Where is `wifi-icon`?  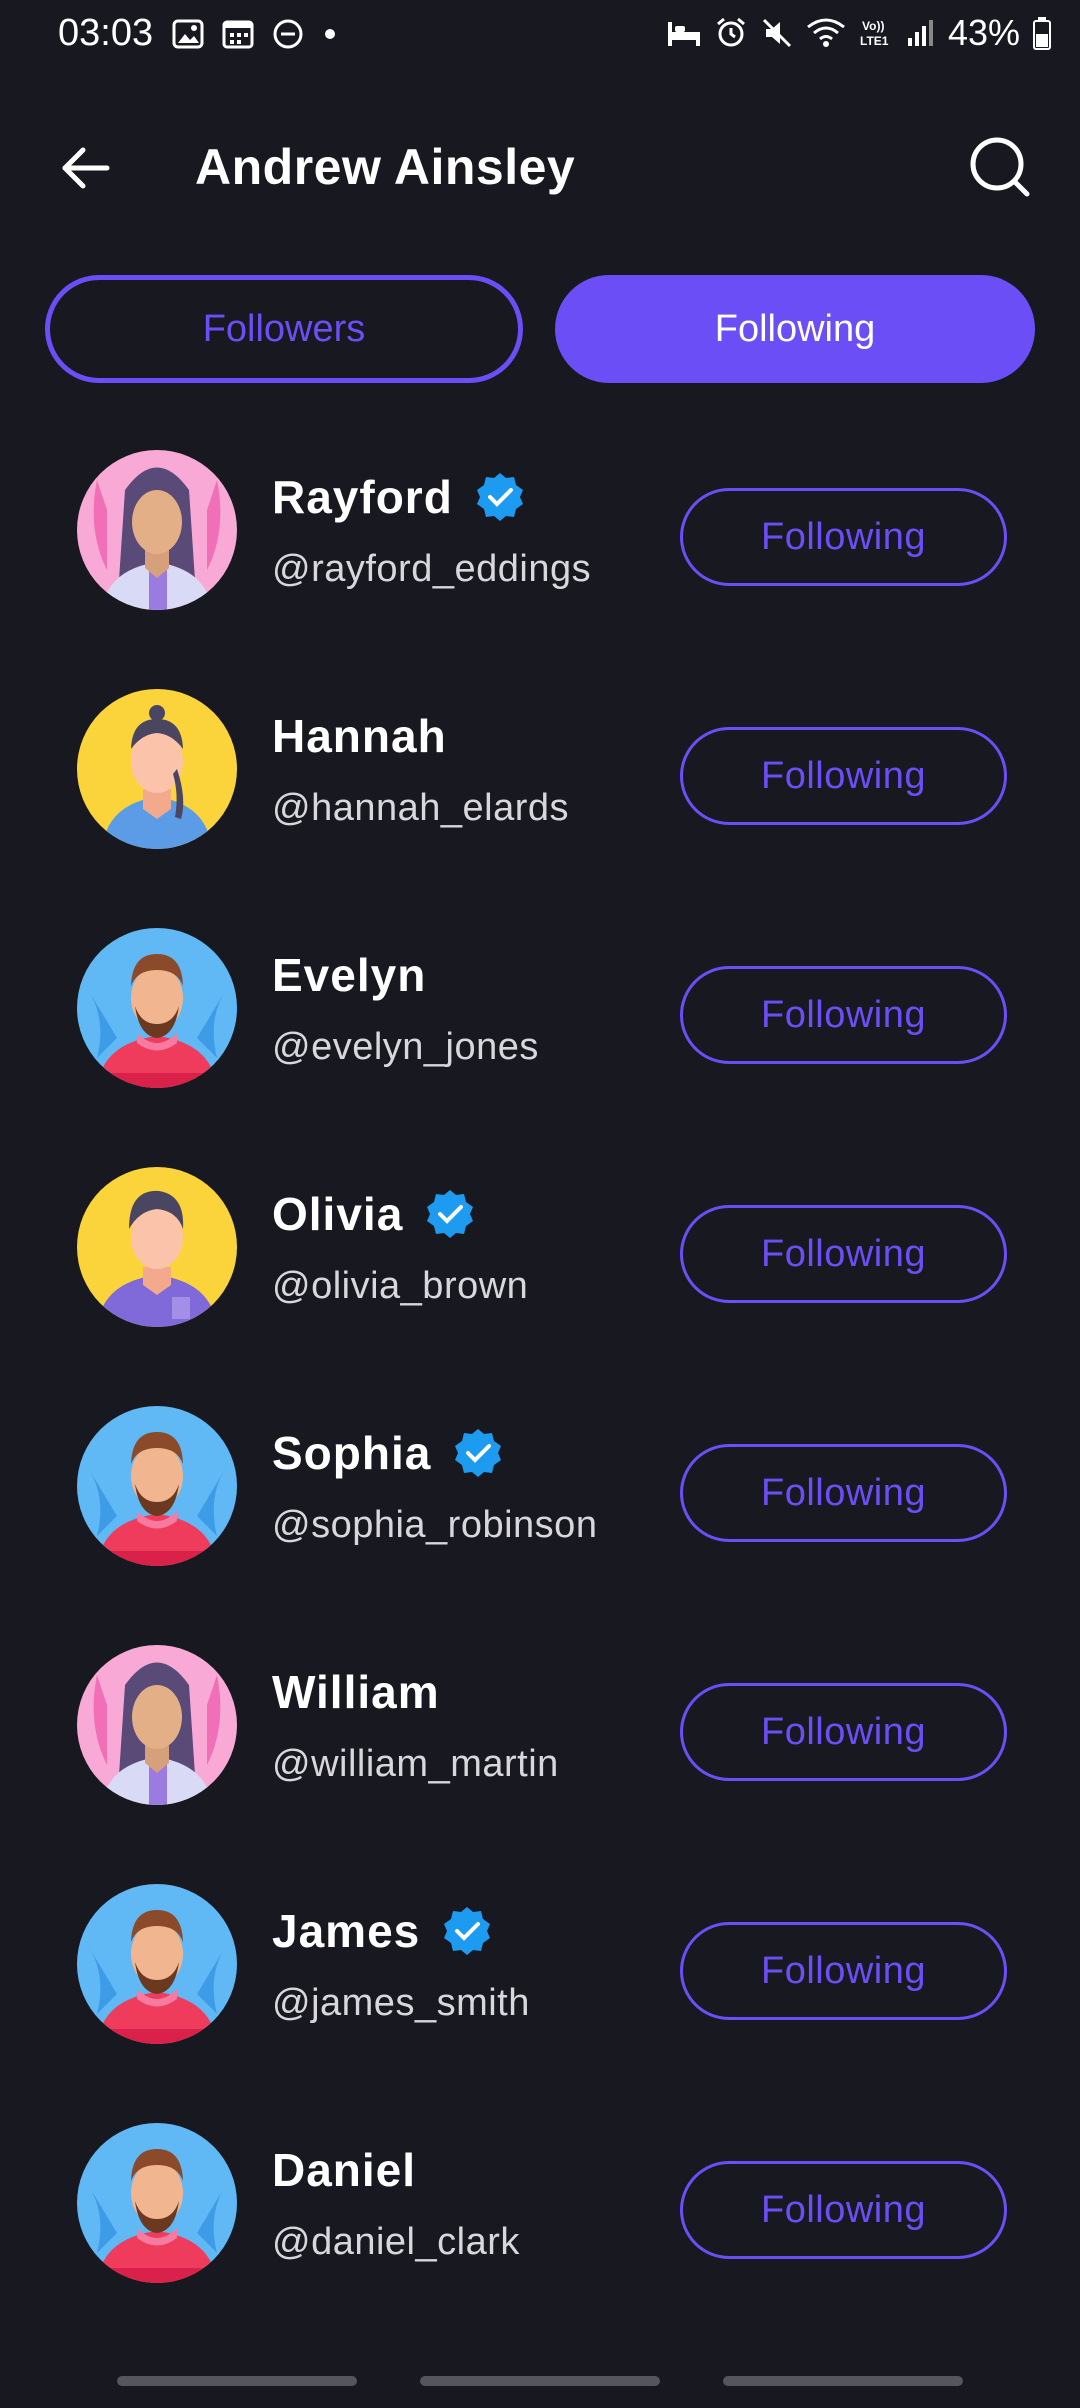
wifi-icon is located at coordinates (826, 32).